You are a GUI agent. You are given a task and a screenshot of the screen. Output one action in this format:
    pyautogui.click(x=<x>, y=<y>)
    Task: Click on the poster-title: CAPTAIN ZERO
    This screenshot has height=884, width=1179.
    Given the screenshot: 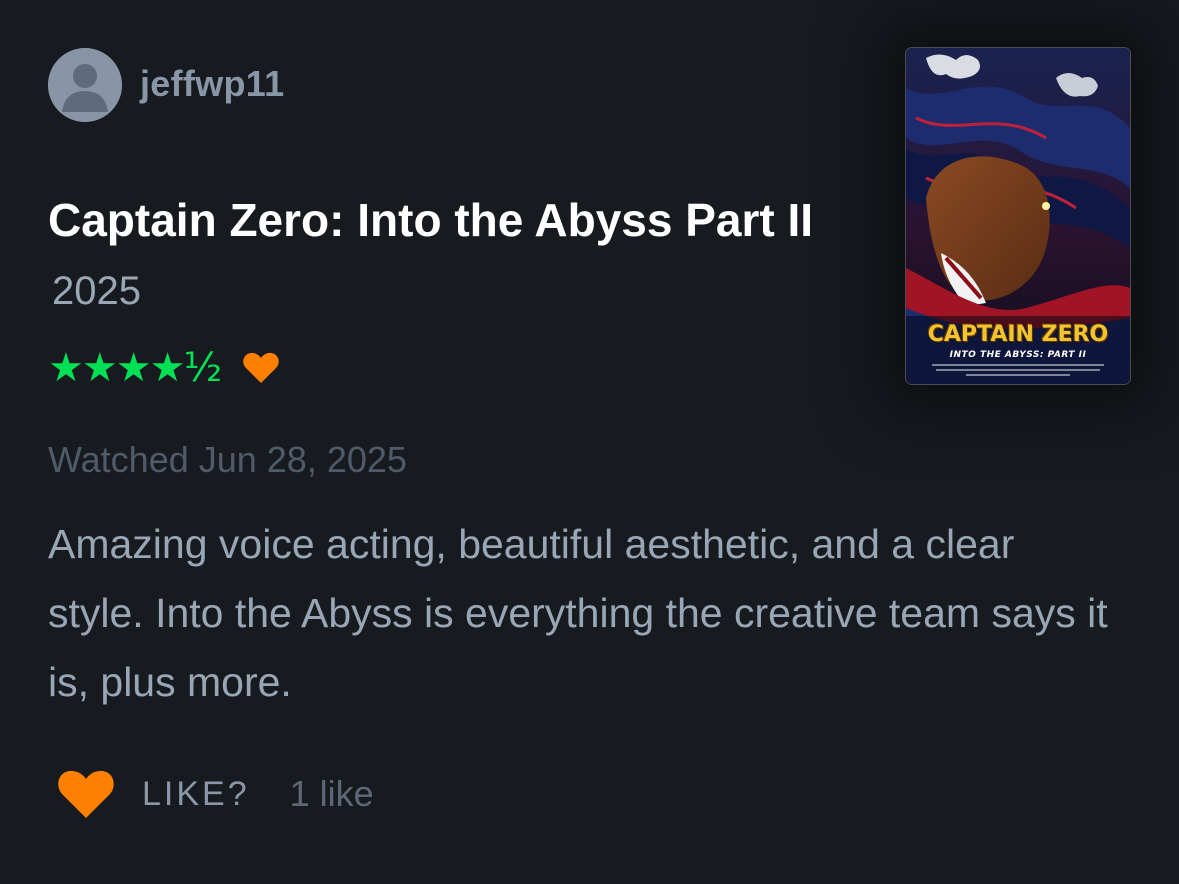 What is the action you would take?
    pyautogui.click(x=1018, y=334)
    